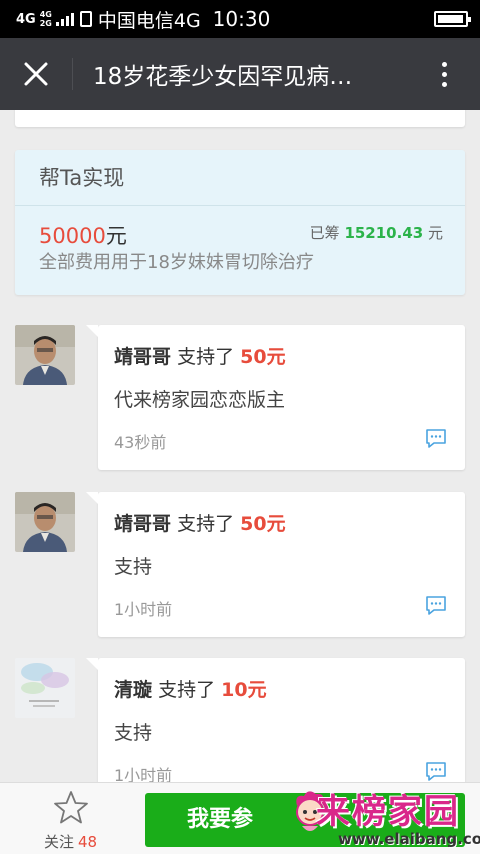 Image resolution: width=480 pixels, height=854 pixels. What do you see at coordinates (59, 842) in the screenshot?
I see `follow-text: 关注` at bounding box center [59, 842].